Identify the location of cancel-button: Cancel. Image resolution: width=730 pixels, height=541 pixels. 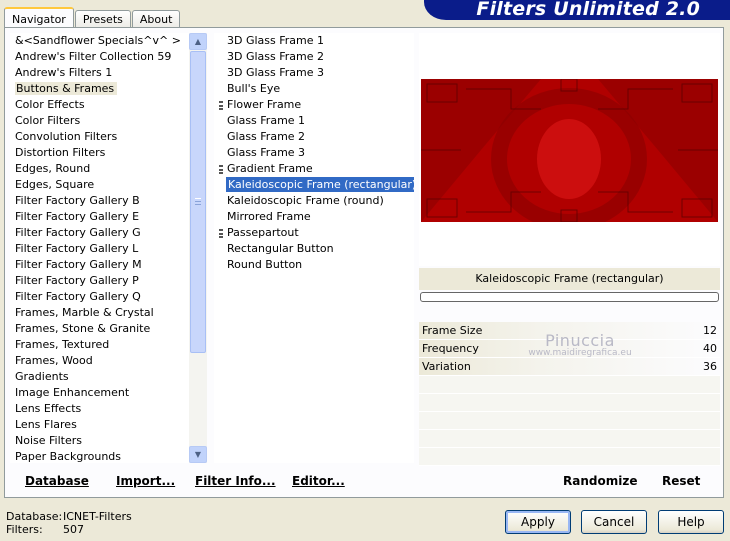
(614, 522).